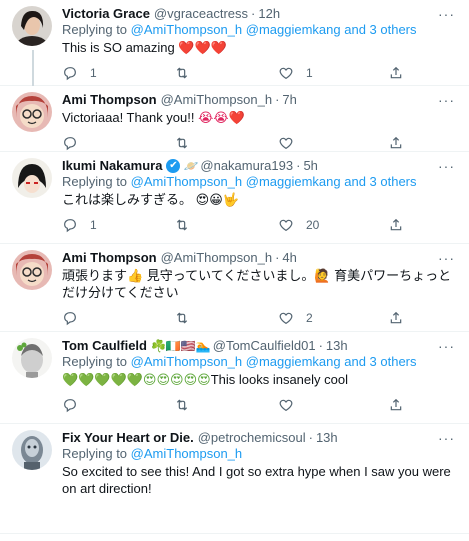 The image size is (469, 541). What do you see at coordinates (153, 117) in the screenshot?
I see `tweet-text: Victoriaaa! Thank you!! 😭😭❤️` at bounding box center [153, 117].